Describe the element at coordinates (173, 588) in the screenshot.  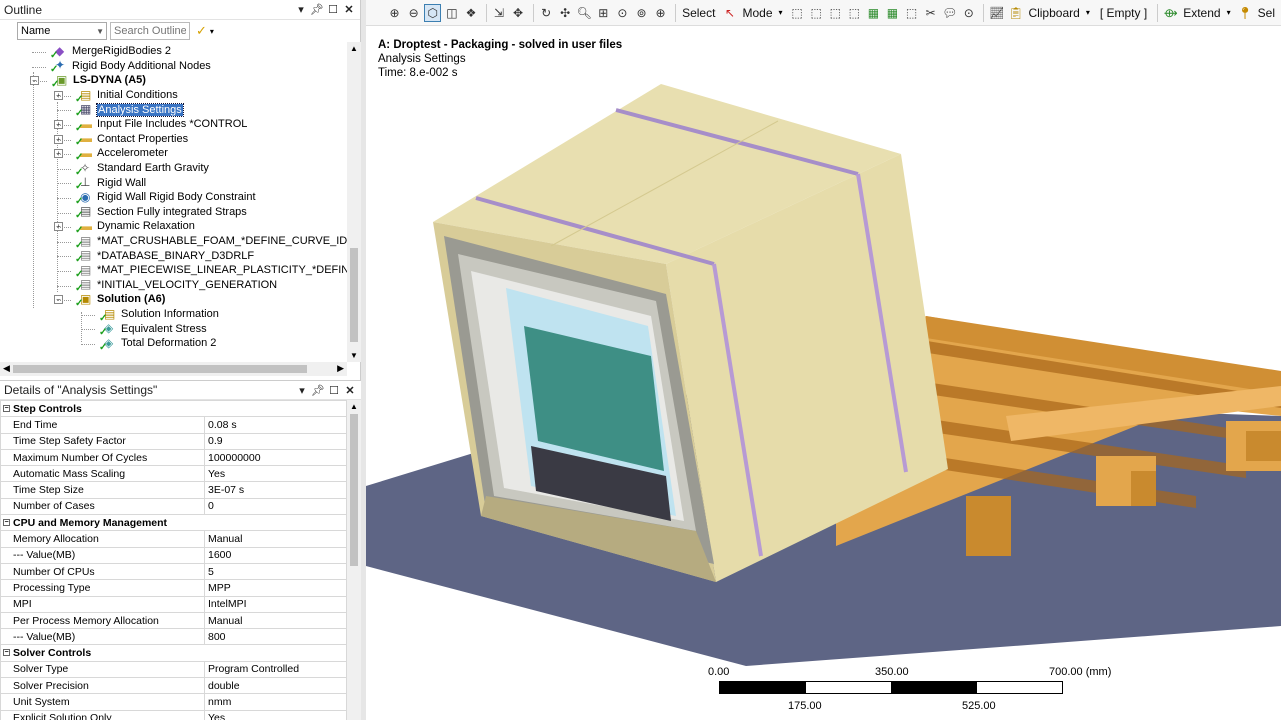
I see `details-row: Processing Type MPP` at that location.